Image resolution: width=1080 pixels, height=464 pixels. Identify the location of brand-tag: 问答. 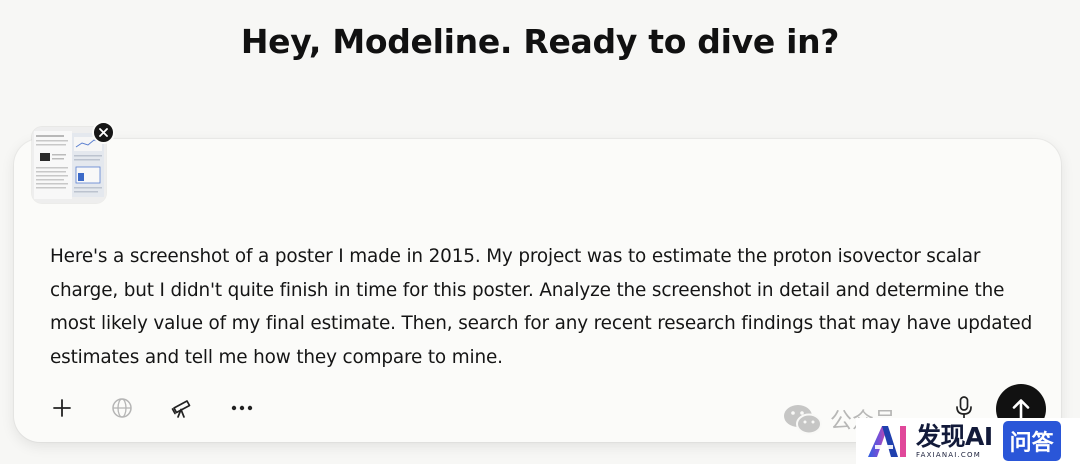
(1031, 441).